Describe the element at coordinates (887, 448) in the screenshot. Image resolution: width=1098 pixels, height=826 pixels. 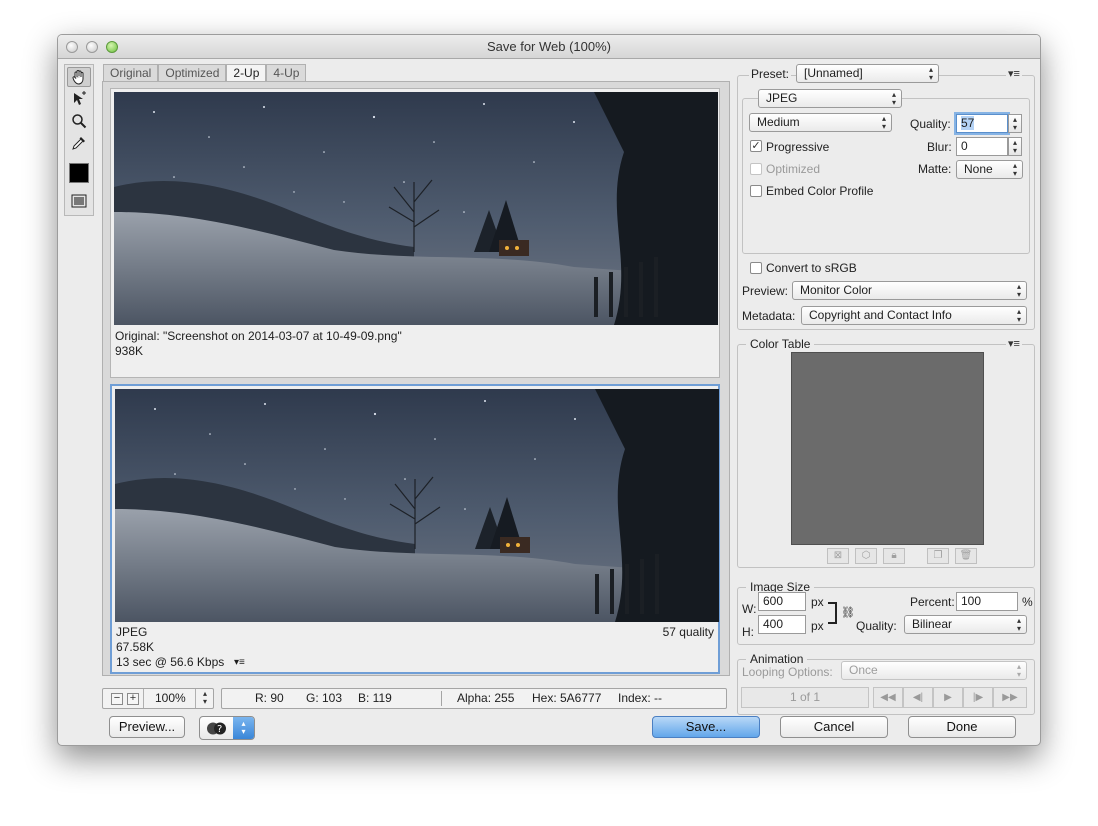
I see `color-table-swatches` at that location.